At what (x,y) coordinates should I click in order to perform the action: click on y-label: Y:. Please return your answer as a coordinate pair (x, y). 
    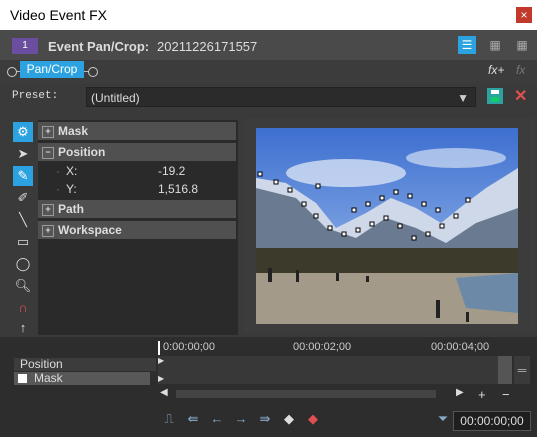
    Looking at the image, I should click on (71, 189).